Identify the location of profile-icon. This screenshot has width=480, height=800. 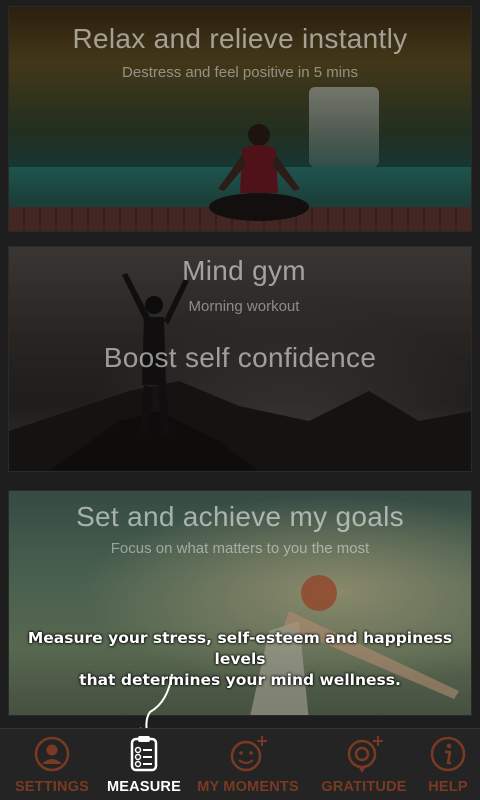
(52, 754).